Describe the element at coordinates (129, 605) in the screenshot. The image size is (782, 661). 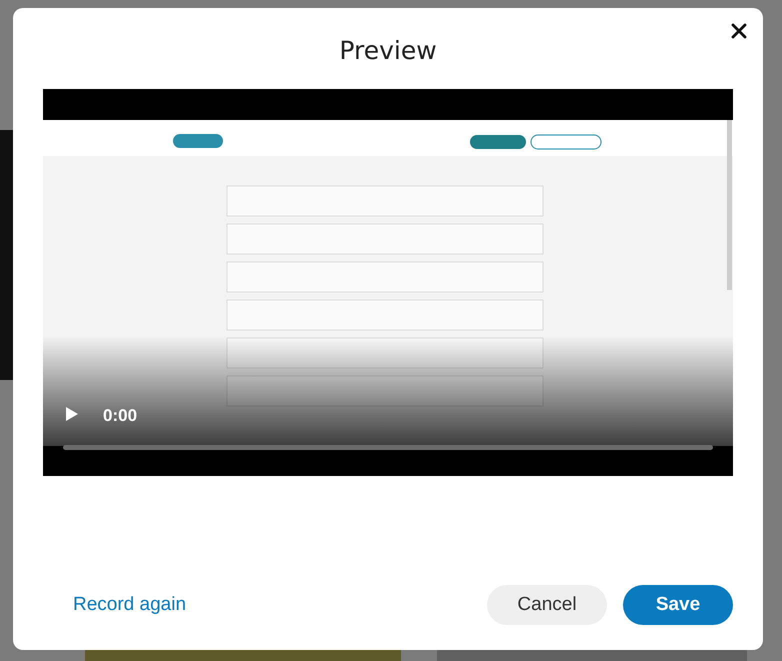
I see `record-again-link: Record again` at that location.